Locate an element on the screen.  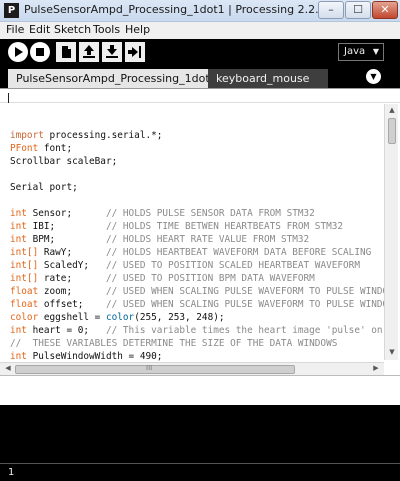
stop-button is located at coordinates (40, 52).